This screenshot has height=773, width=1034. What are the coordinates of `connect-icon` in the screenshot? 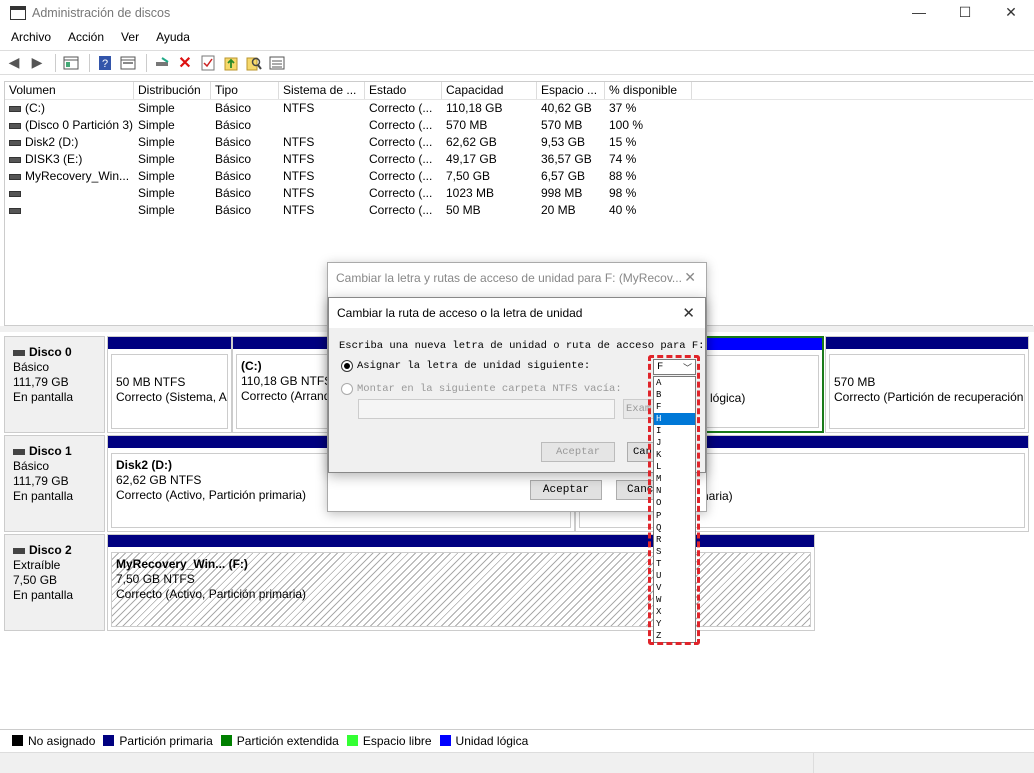 It's located at (162, 63).